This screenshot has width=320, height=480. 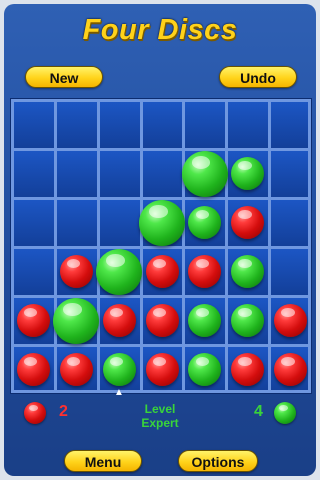 What do you see at coordinates (160, 30) in the screenshot?
I see `game-title: Four Discs` at bounding box center [160, 30].